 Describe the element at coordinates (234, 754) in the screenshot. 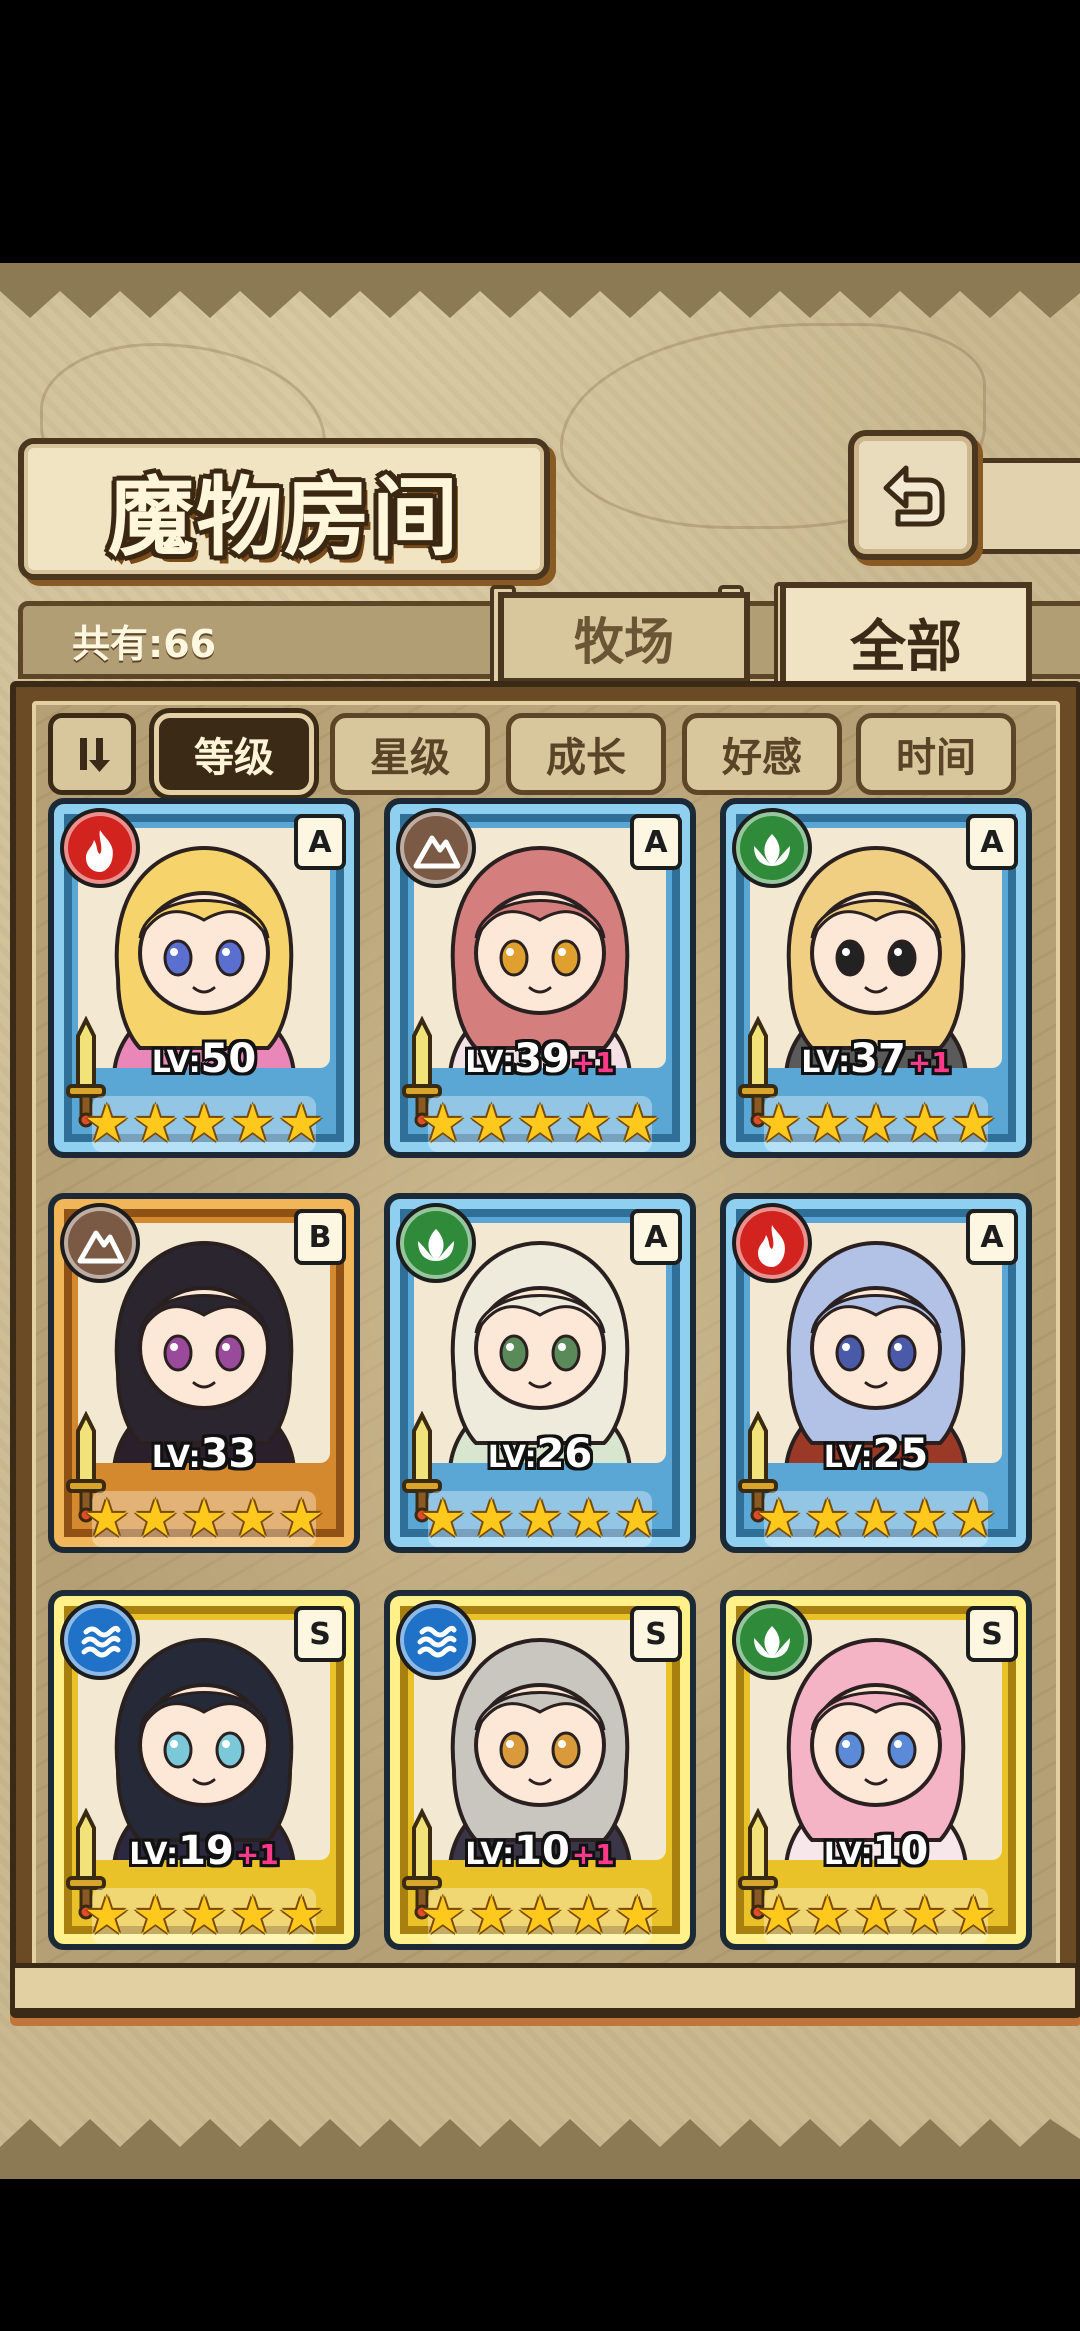

I see `sort-by-level-button: 等级` at that location.